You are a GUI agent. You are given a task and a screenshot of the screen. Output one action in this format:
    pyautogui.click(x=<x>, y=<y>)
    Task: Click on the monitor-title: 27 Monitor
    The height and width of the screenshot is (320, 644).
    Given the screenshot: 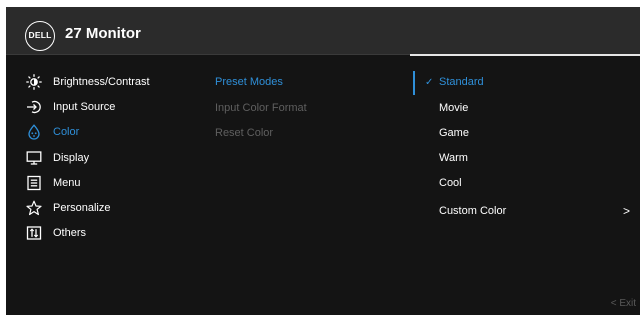 What is the action you would take?
    pyautogui.click(x=103, y=33)
    